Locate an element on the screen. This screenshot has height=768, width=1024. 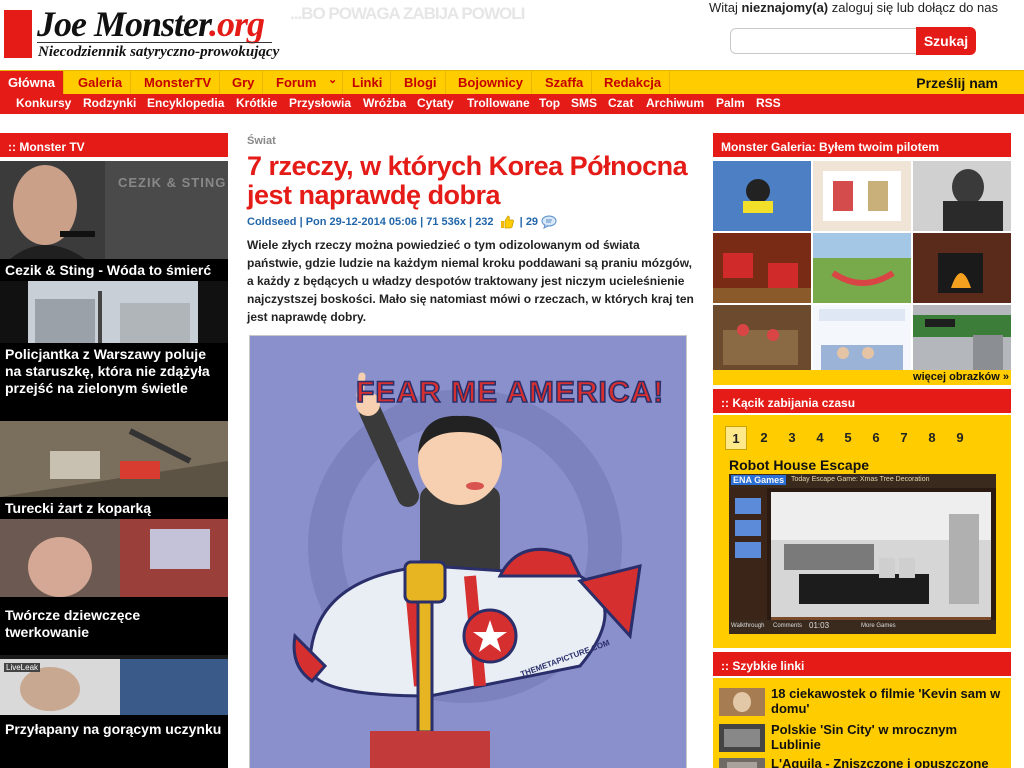
thumbs-up-icon is located at coordinates (507, 222).